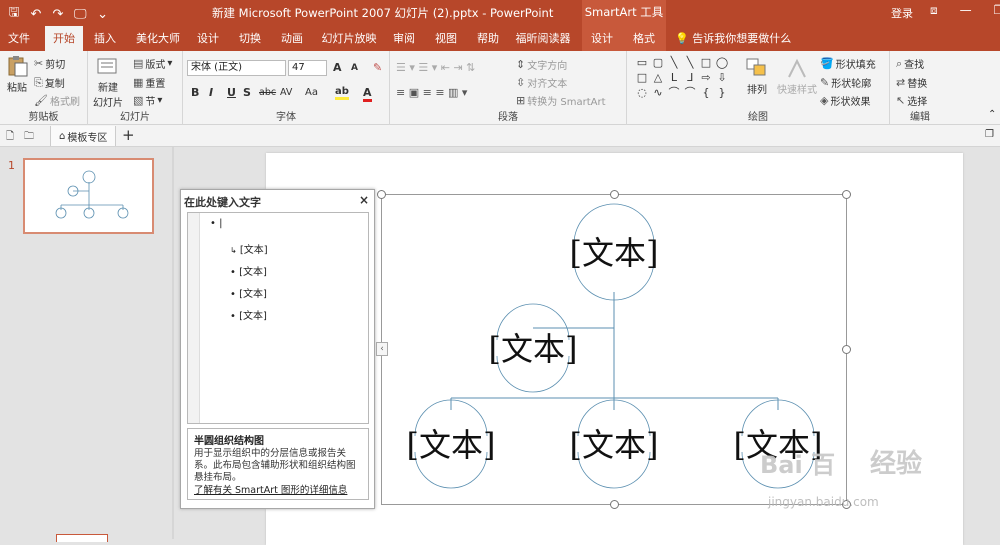 The image size is (1000, 545). I want to click on italic-button: I, so click(211, 92).